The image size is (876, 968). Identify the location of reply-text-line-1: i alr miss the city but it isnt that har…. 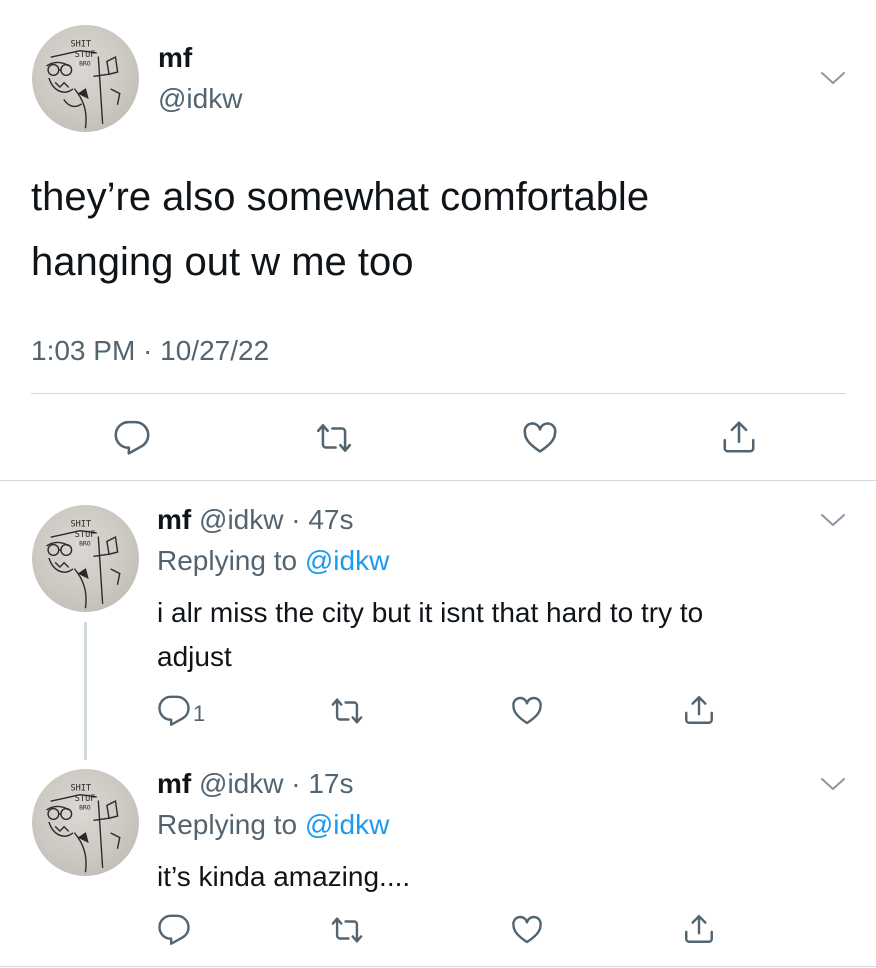
(430, 612).